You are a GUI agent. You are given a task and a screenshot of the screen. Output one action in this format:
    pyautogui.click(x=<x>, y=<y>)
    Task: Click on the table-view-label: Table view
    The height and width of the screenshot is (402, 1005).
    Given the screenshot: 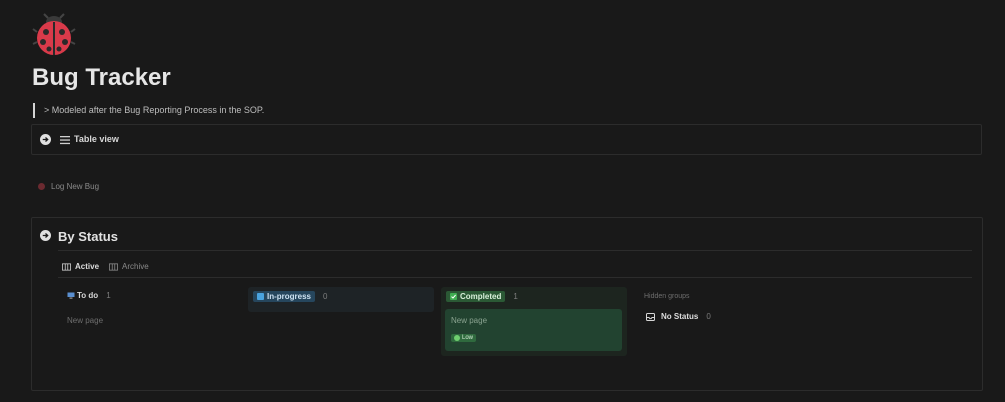 What is the action you would take?
    pyautogui.click(x=96, y=139)
    